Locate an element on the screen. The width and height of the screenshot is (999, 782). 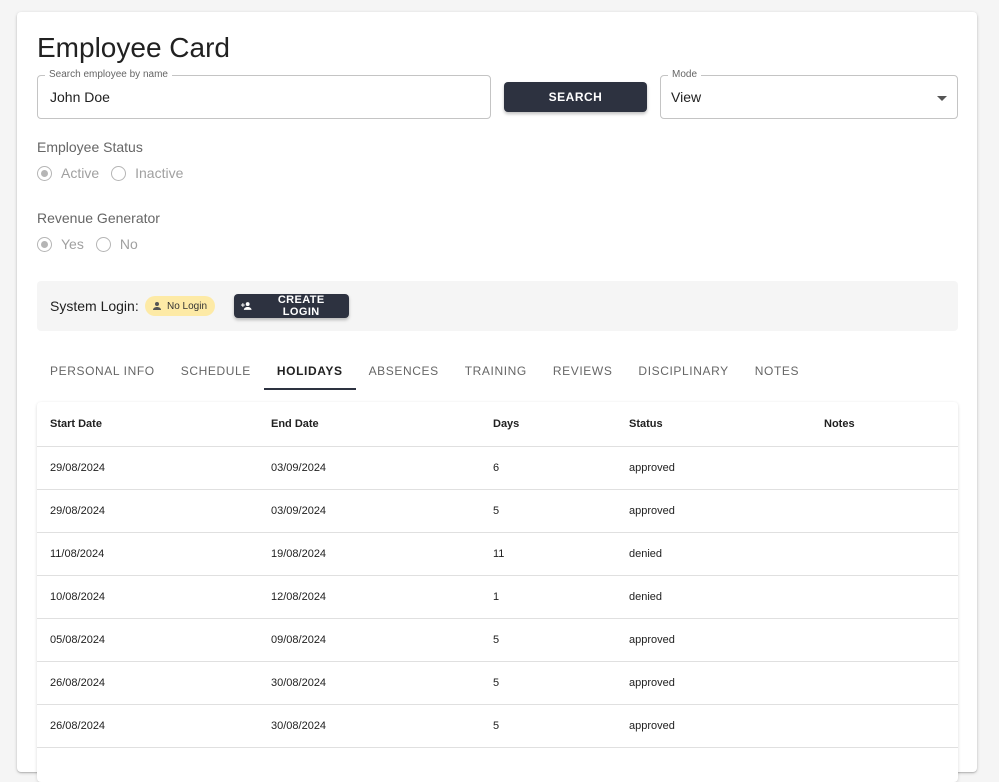
person-add-icon is located at coordinates (246, 306).